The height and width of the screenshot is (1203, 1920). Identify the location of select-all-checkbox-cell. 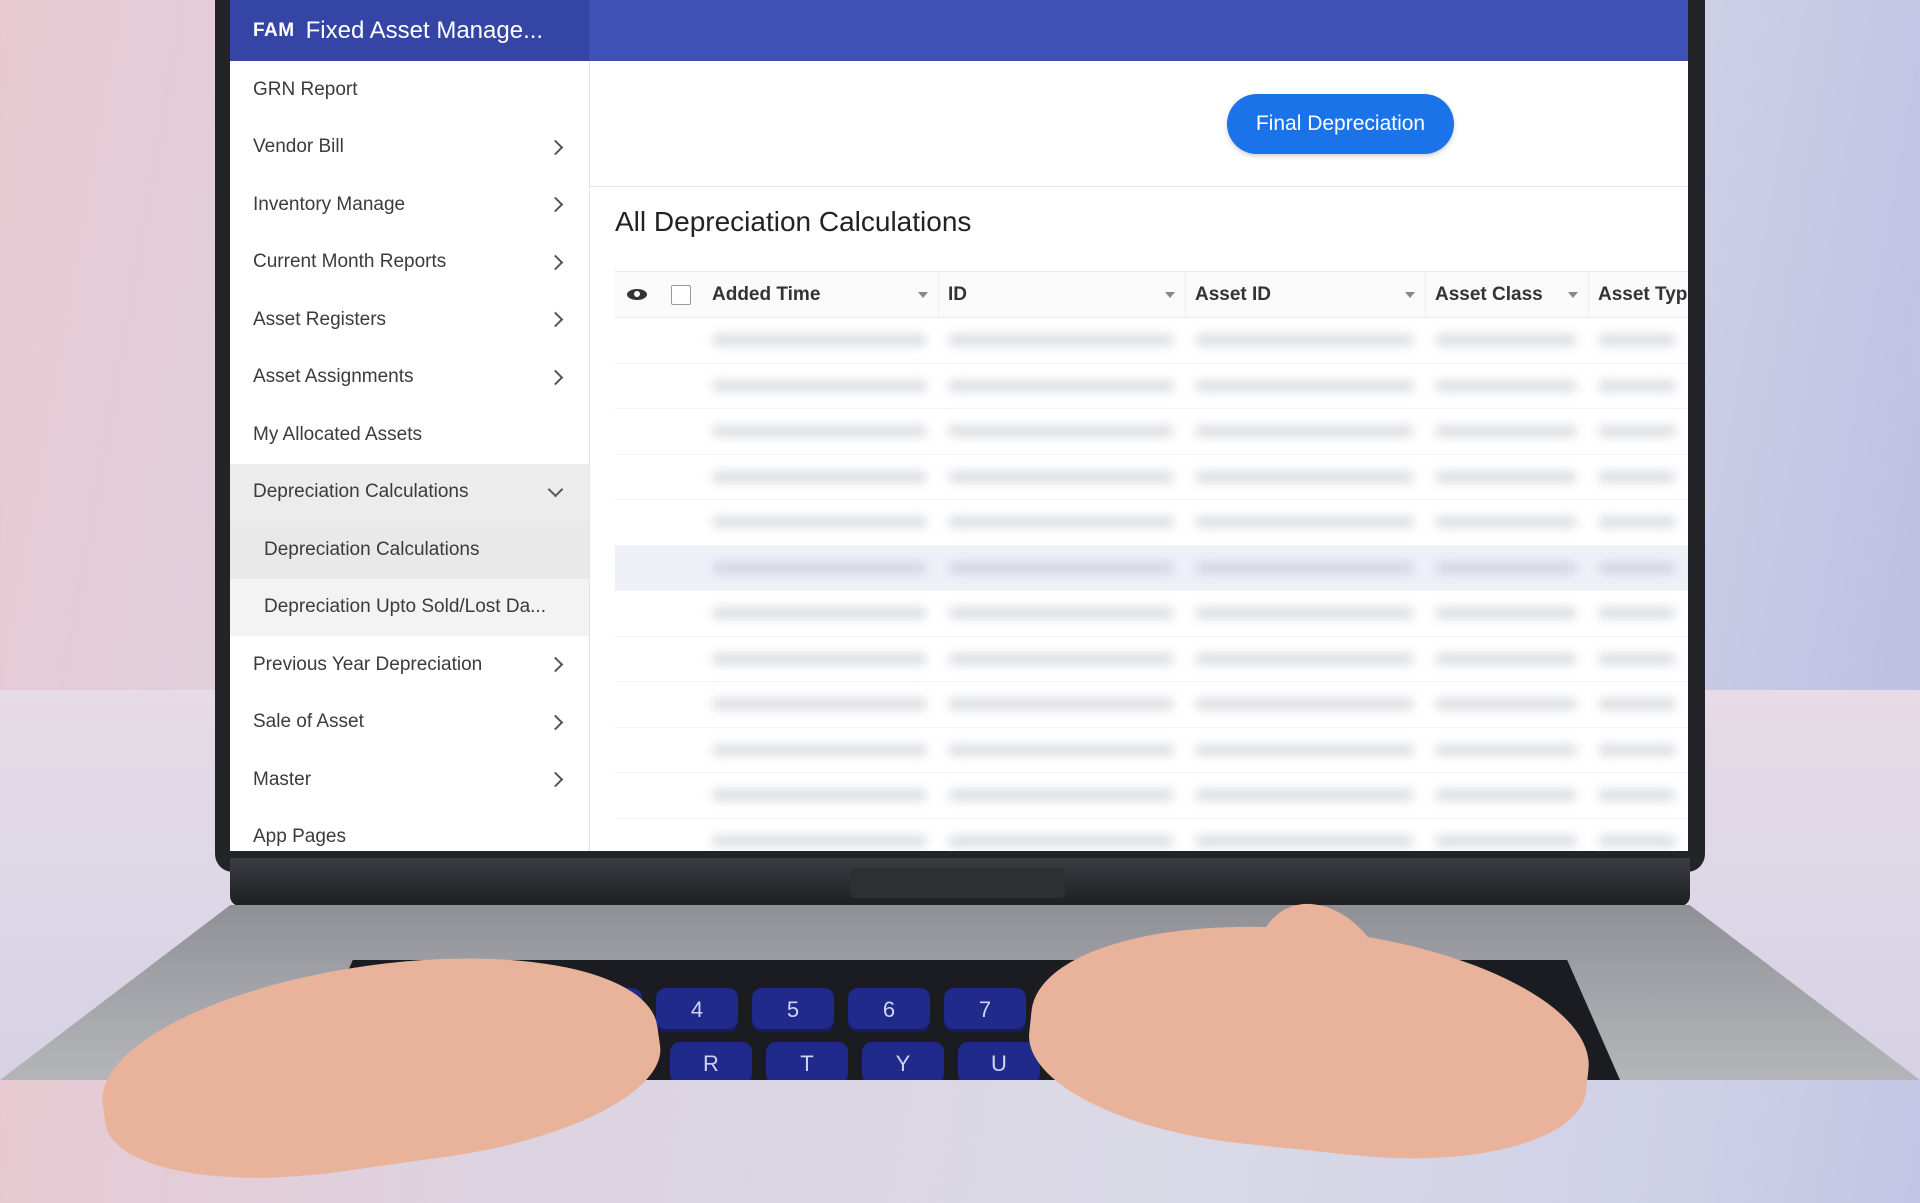
(681, 294).